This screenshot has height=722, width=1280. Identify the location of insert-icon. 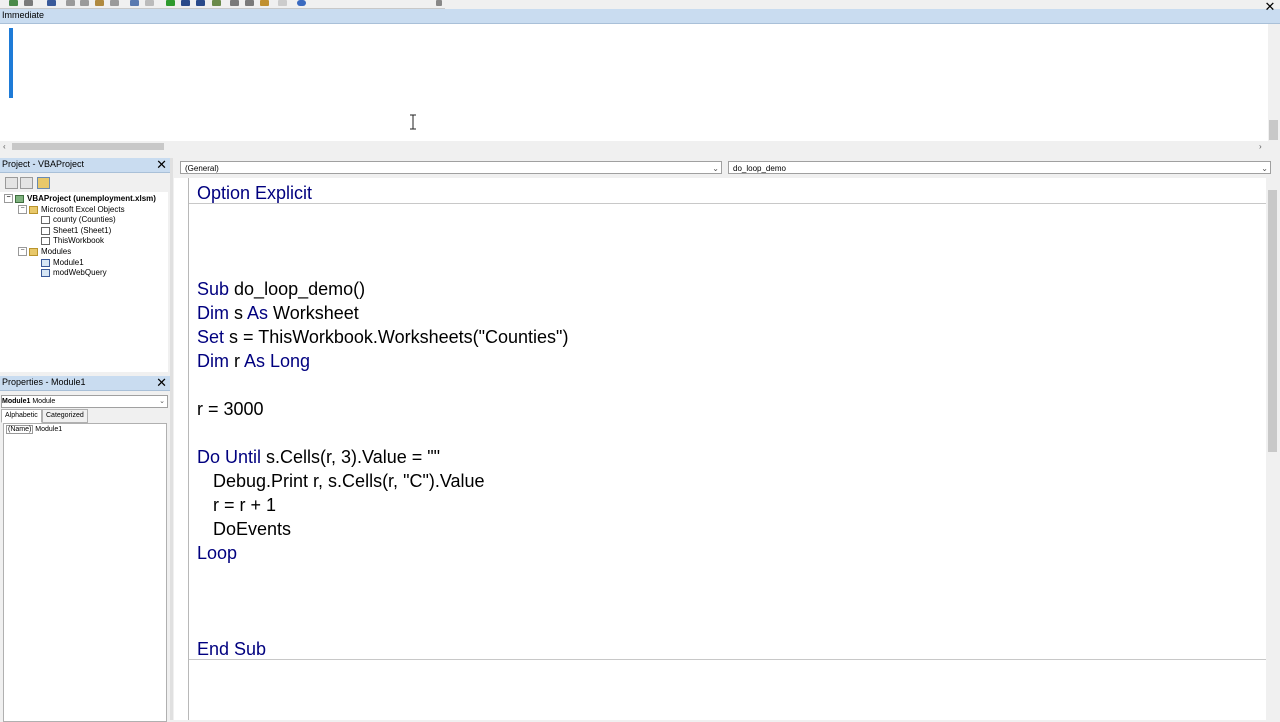
(28, 3).